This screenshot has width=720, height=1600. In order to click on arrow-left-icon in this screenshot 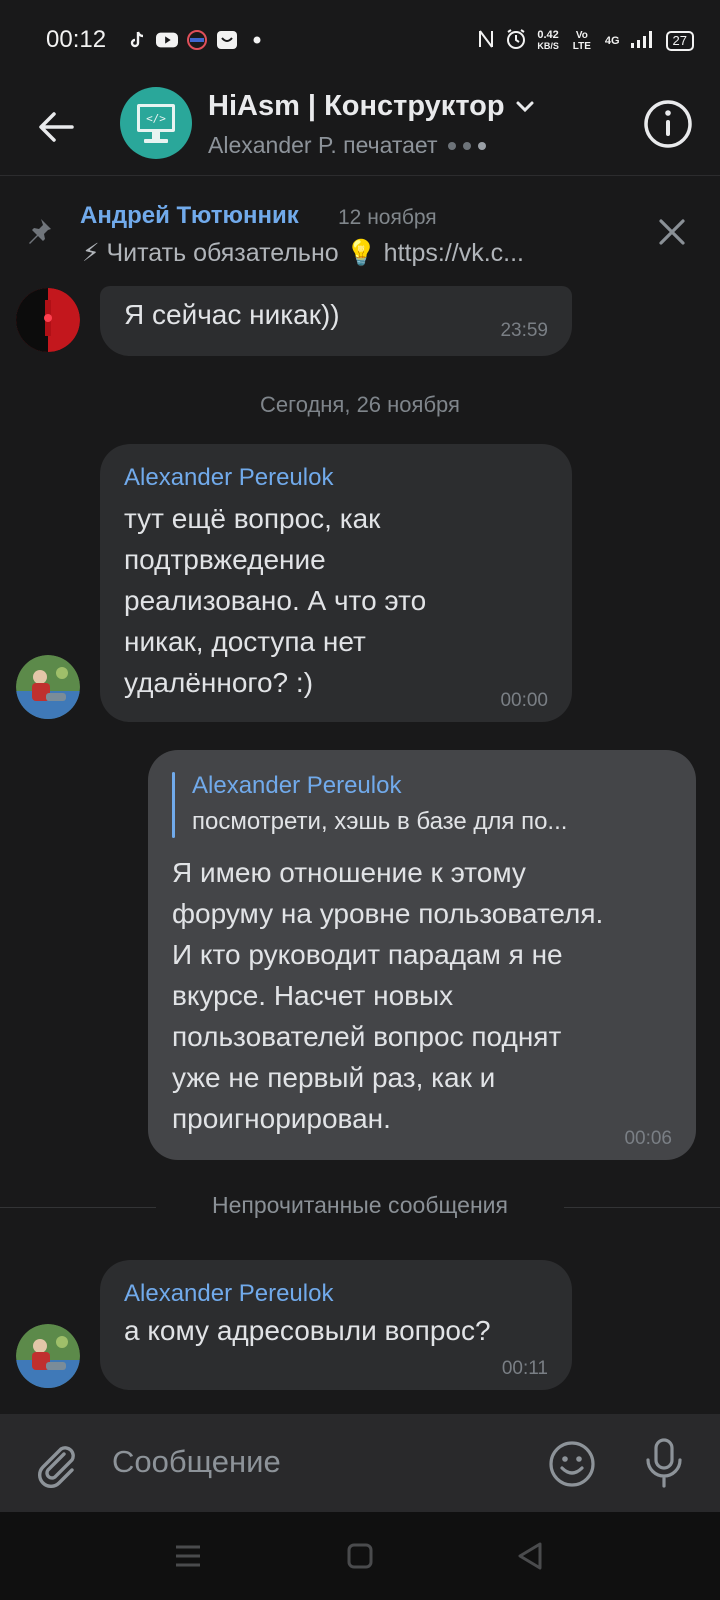, I will do `click(56, 127)`.